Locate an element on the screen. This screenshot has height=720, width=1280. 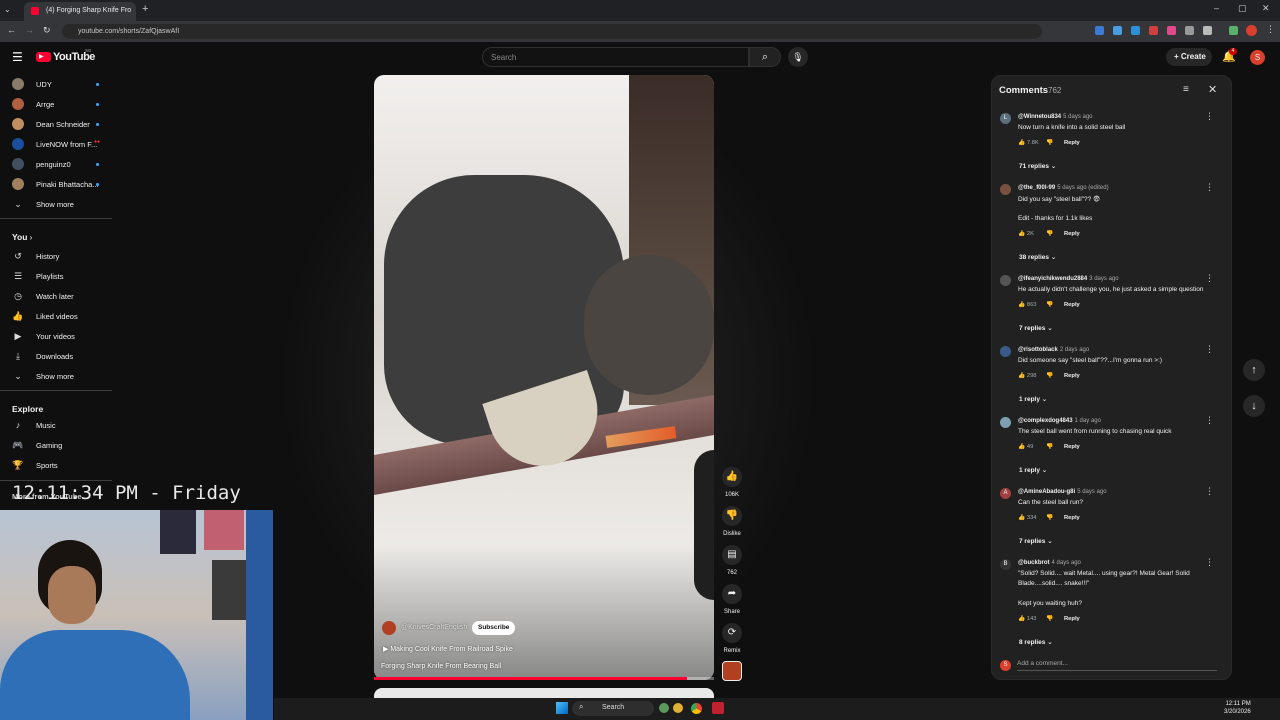
like-button: 👍 is located at coordinates (732, 477).